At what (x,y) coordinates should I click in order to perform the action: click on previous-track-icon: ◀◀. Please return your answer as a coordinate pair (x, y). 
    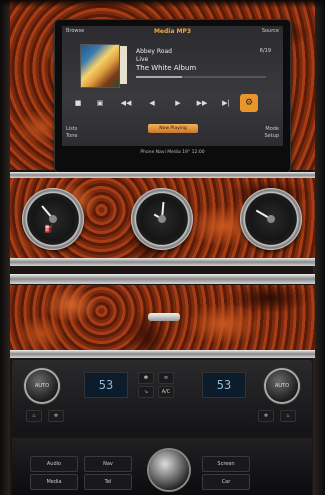
    Looking at the image, I should click on (126, 103).